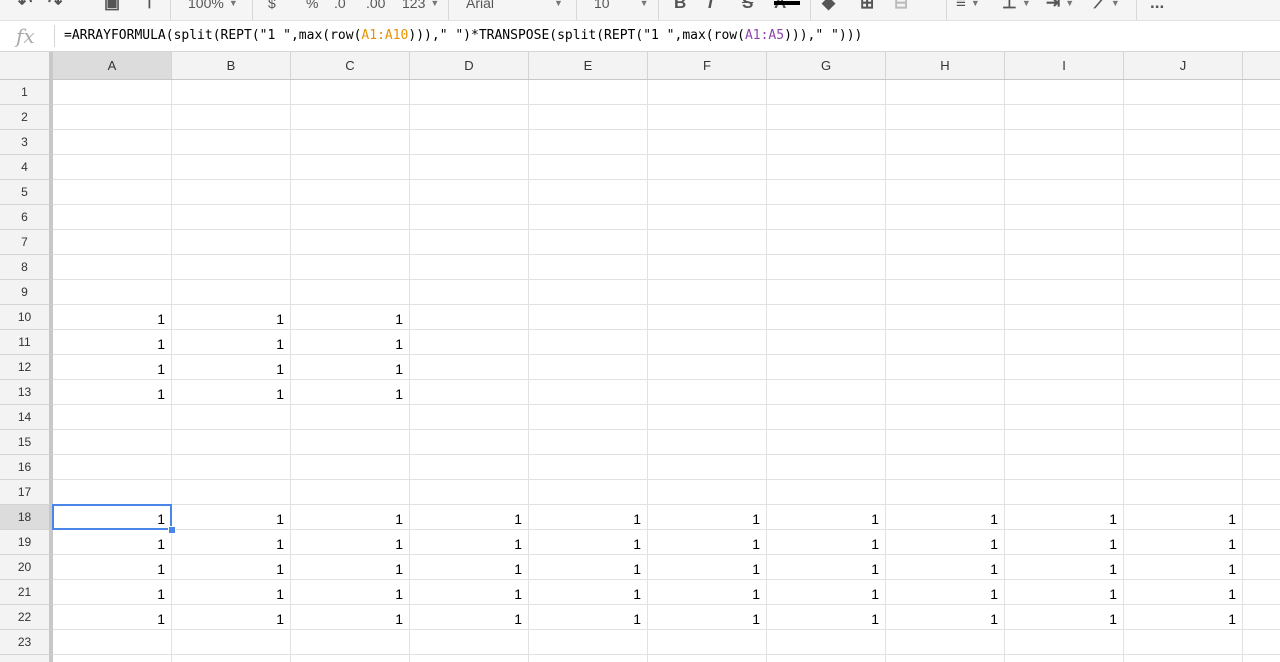 The width and height of the screenshot is (1280, 662). Describe the element at coordinates (231, 417) in the screenshot. I see `cell-b14` at that location.